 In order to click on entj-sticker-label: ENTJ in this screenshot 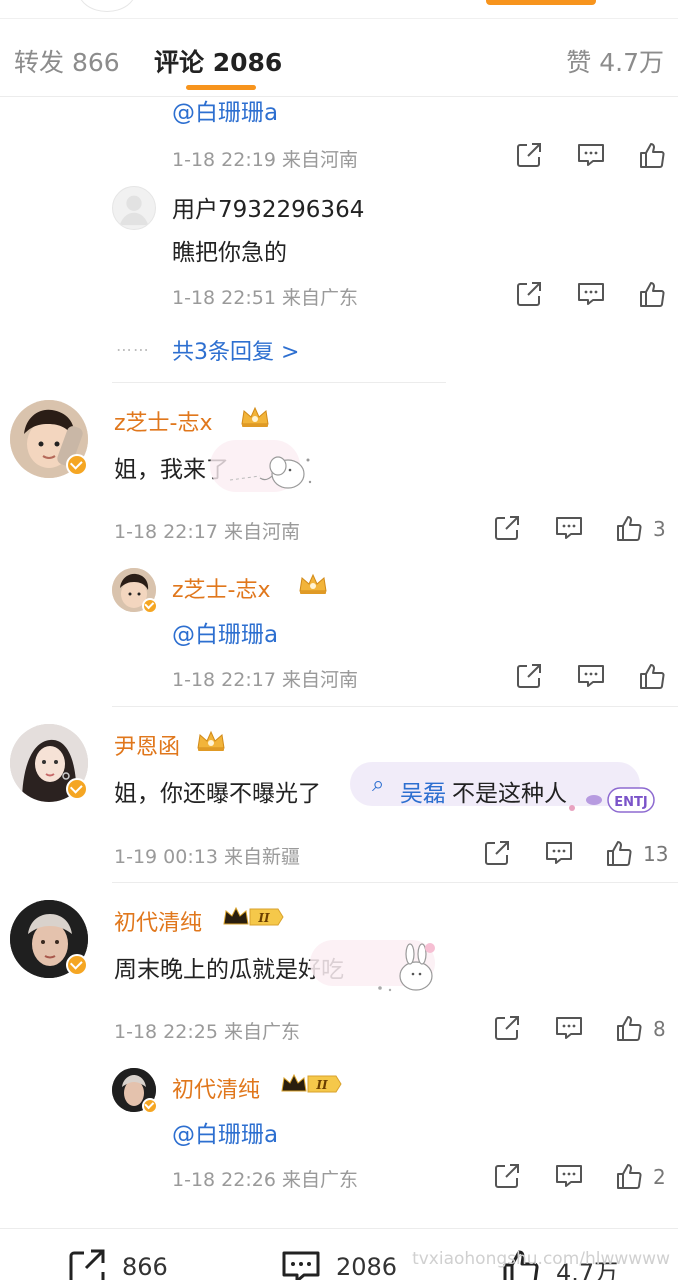, I will do `click(630, 802)`.